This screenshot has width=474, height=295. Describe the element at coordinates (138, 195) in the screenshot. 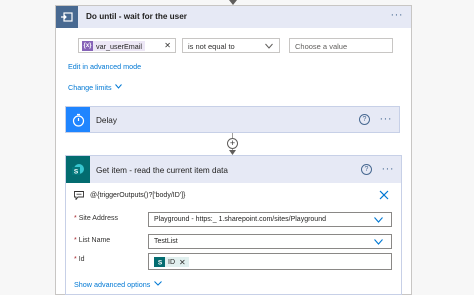

I see `trigger-expression: @{triggerOutputs()?['body/ID']}` at that location.